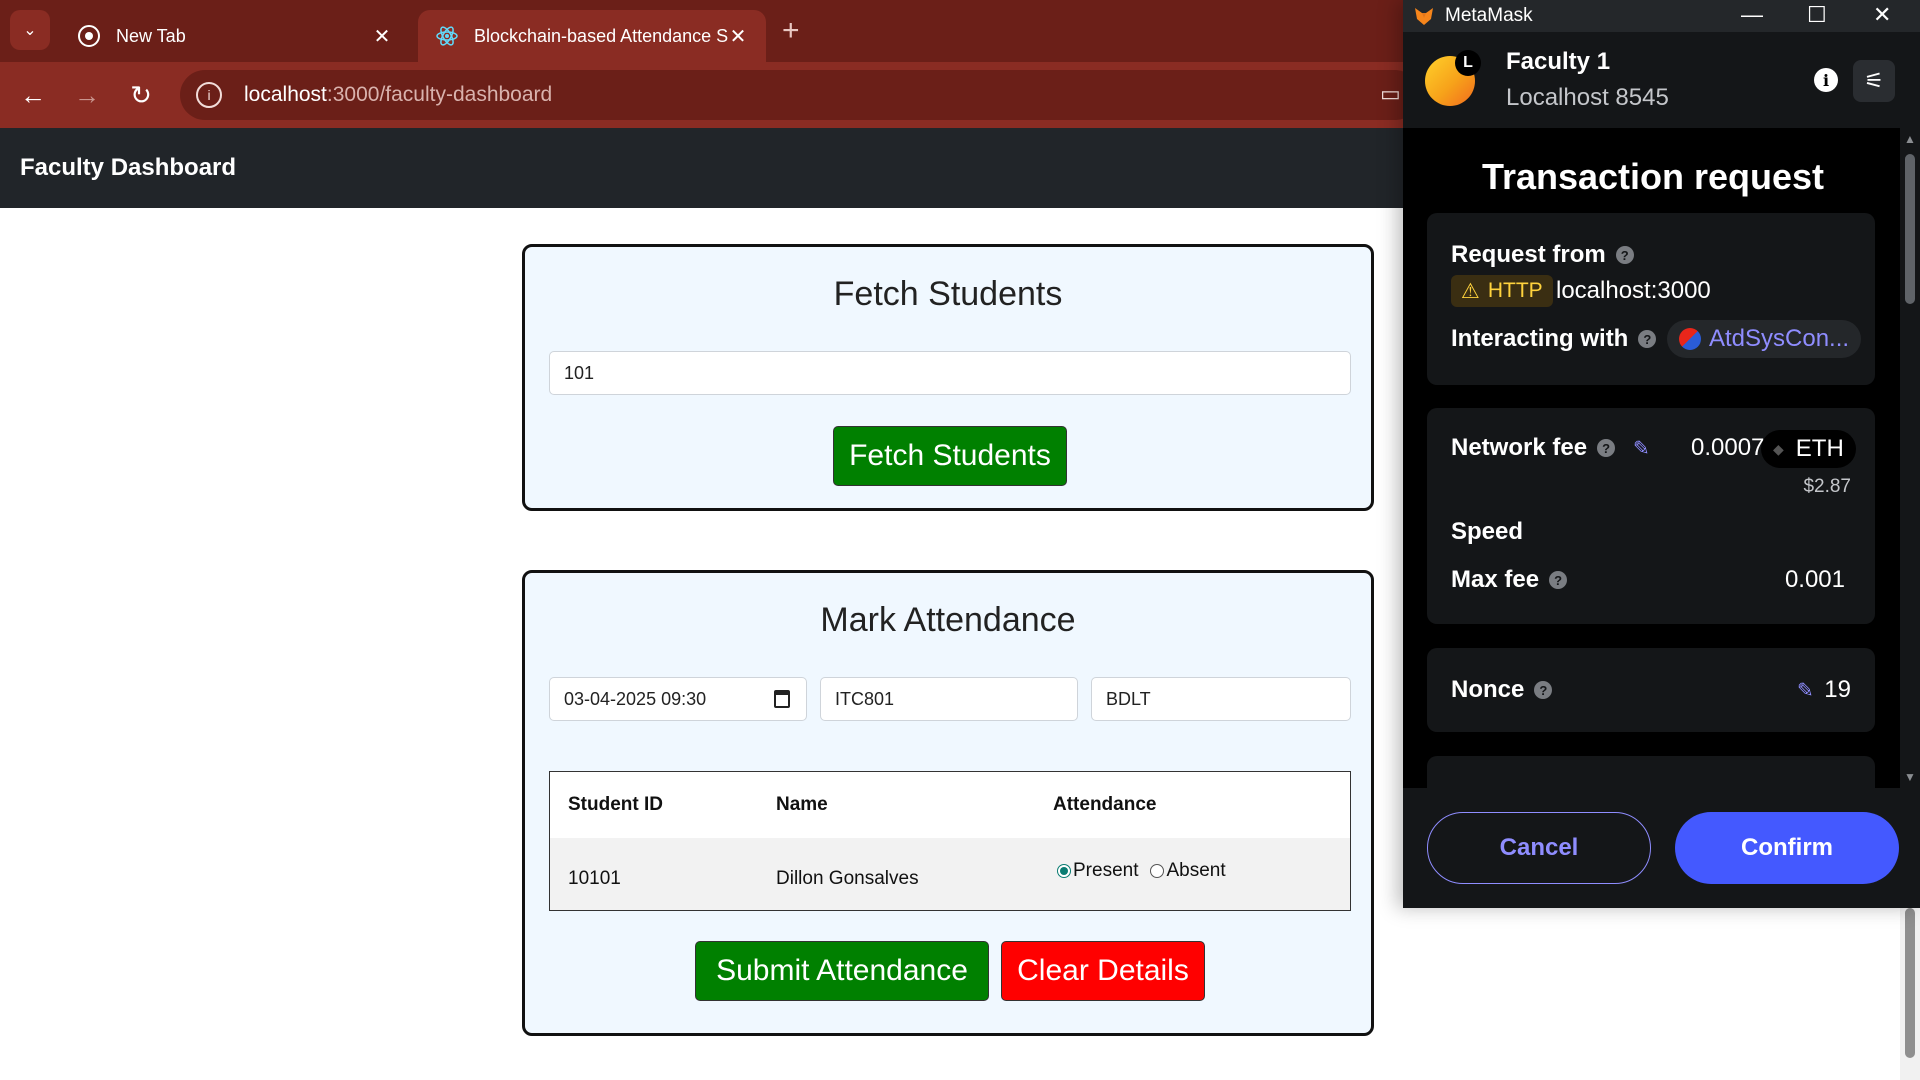  I want to click on address-bar: i localhost:3000/faculty-dashboard, so click(800, 95).